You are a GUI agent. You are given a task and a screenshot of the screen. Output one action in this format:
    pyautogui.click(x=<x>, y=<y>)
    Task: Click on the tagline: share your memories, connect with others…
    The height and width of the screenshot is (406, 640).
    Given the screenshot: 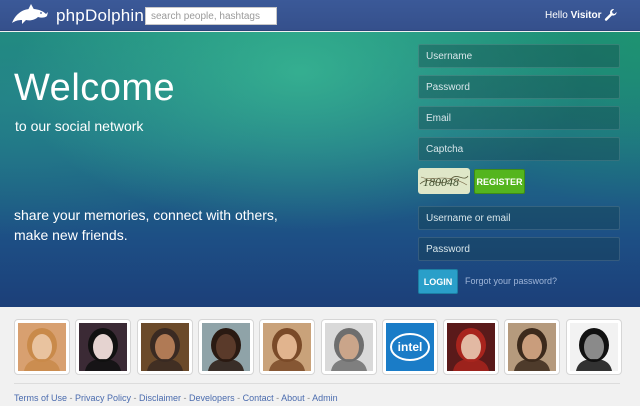 What is the action you would take?
    pyautogui.click(x=146, y=225)
    